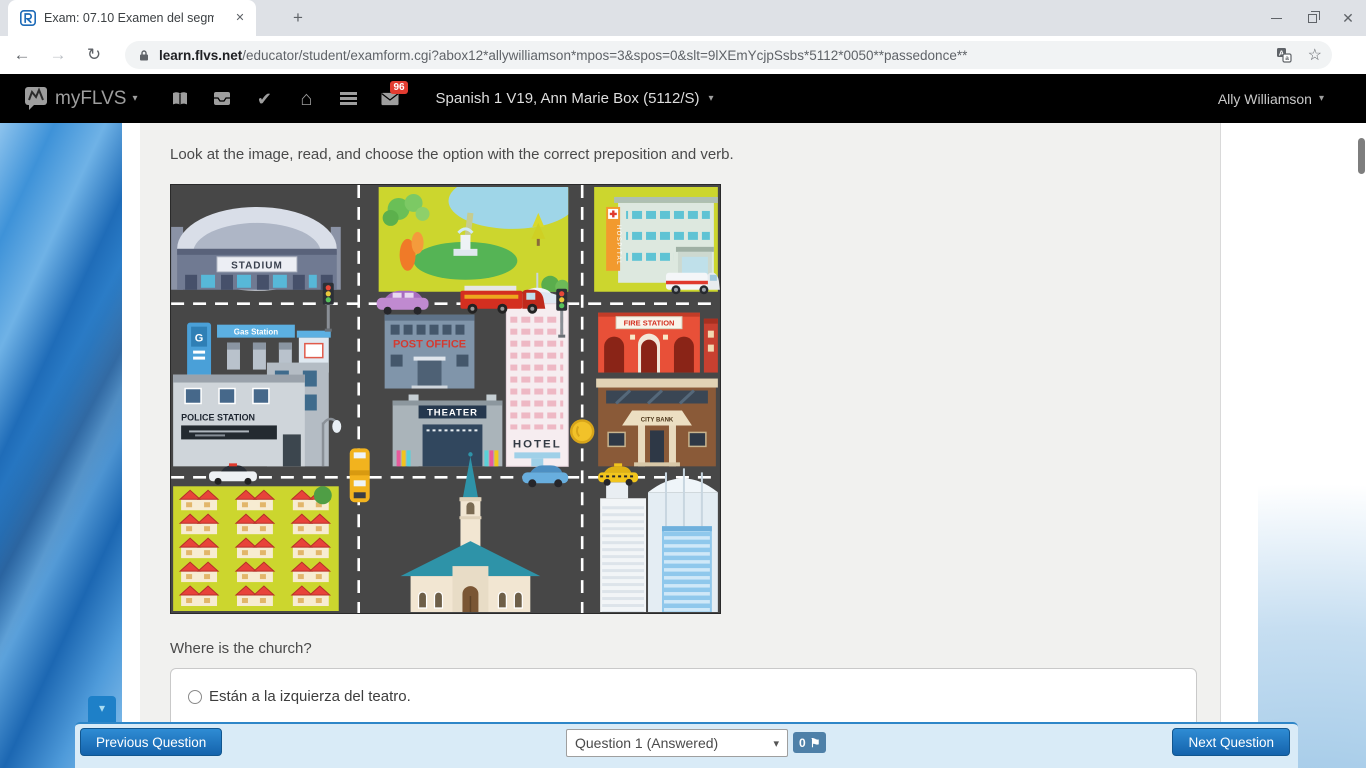 Image resolution: width=1366 pixels, height=768 pixels. I want to click on post-office: POST OFFICE, so click(429, 351).